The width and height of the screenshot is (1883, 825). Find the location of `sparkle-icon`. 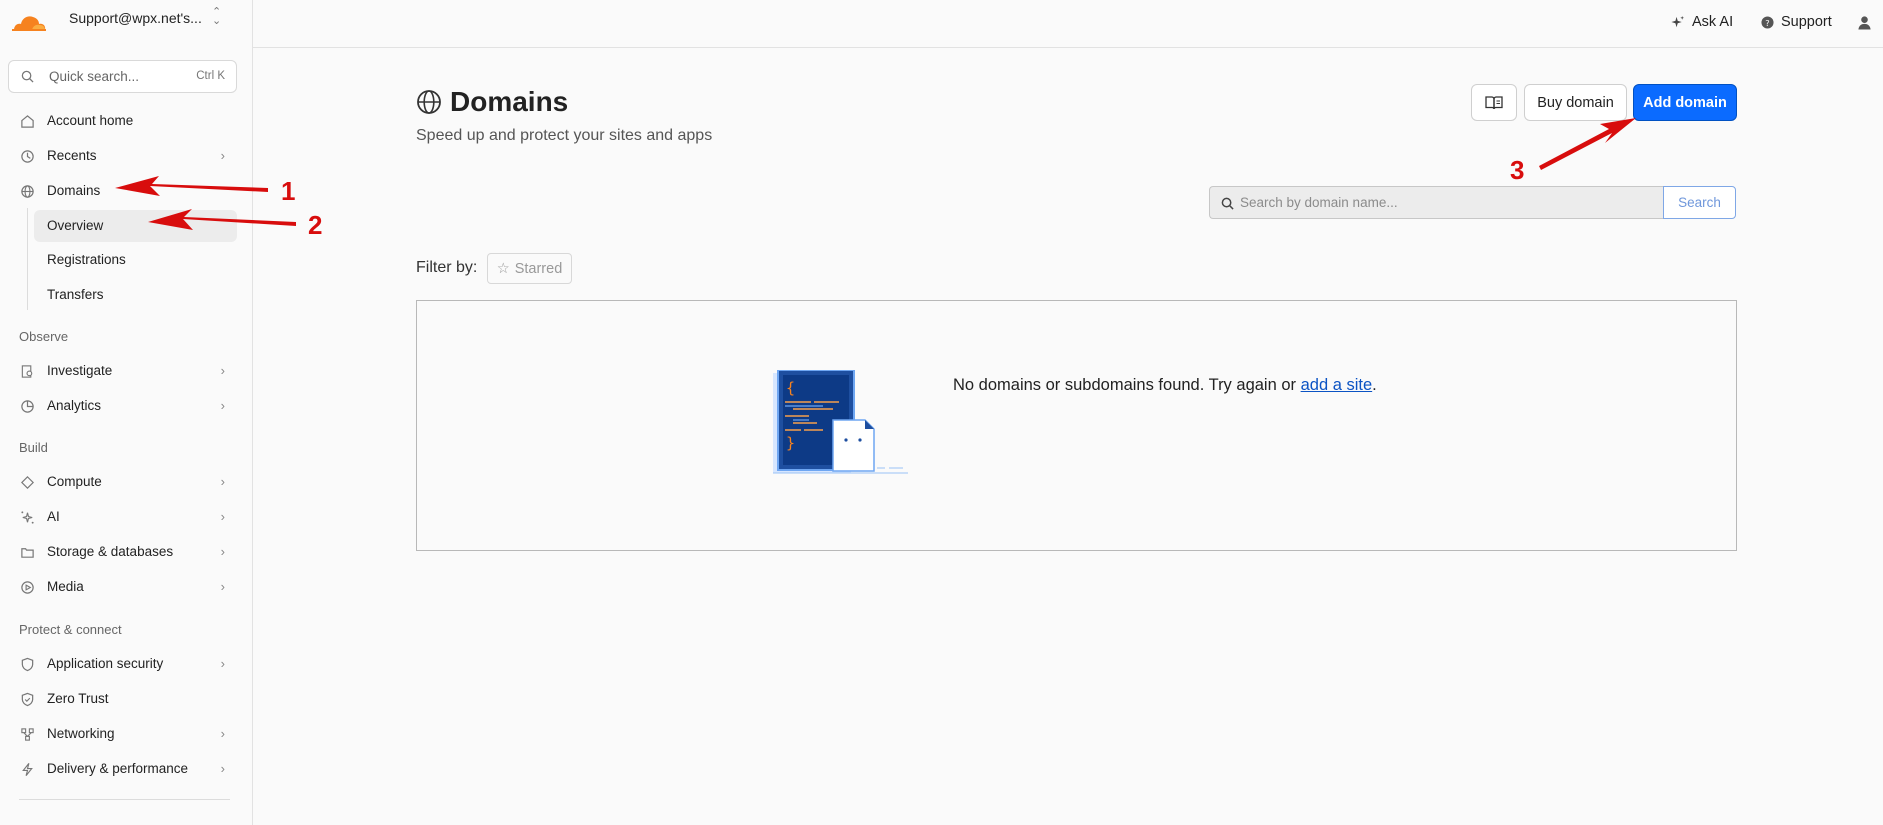

sparkle-icon is located at coordinates (1678, 21).